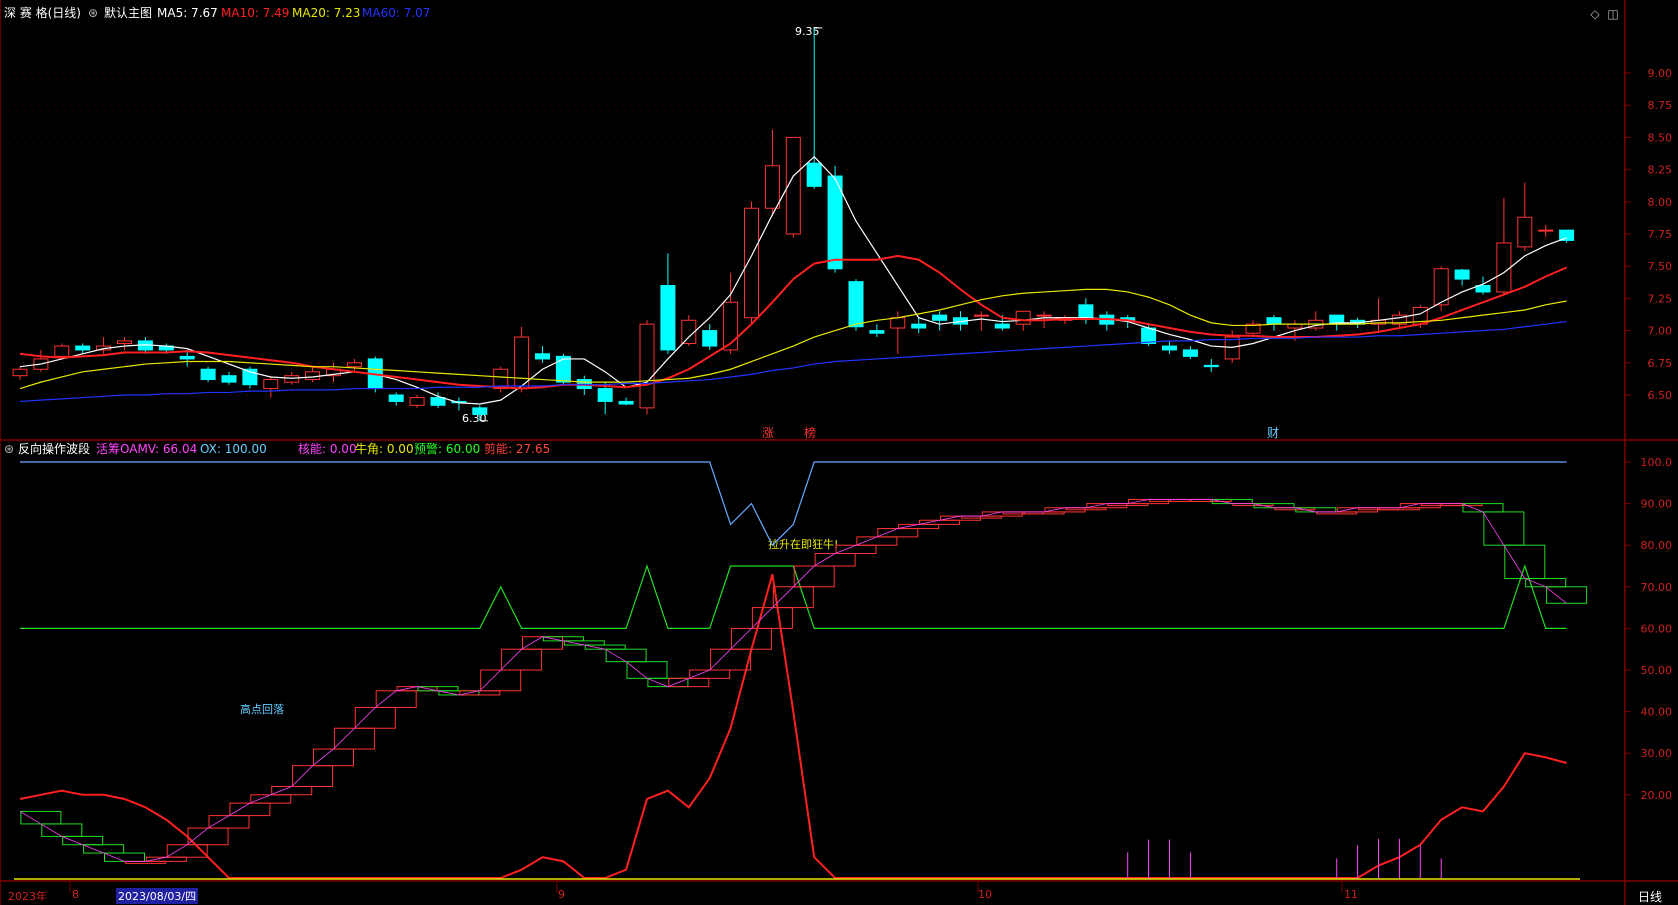 The image size is (1678, 905). I want to click on indicator-tick-label: 50.00, so click(1657, 670).